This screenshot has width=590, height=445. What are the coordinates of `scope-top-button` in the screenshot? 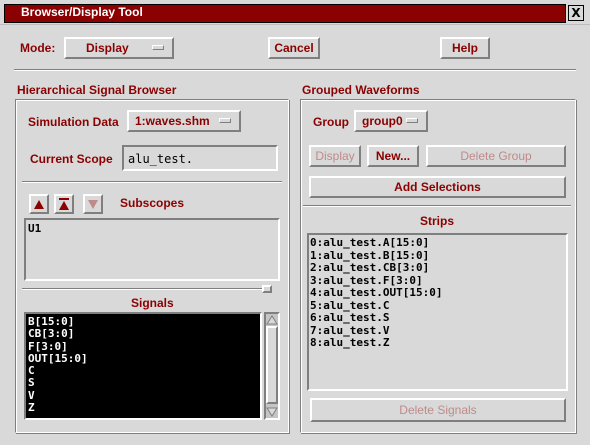 It's located at (64, 204).